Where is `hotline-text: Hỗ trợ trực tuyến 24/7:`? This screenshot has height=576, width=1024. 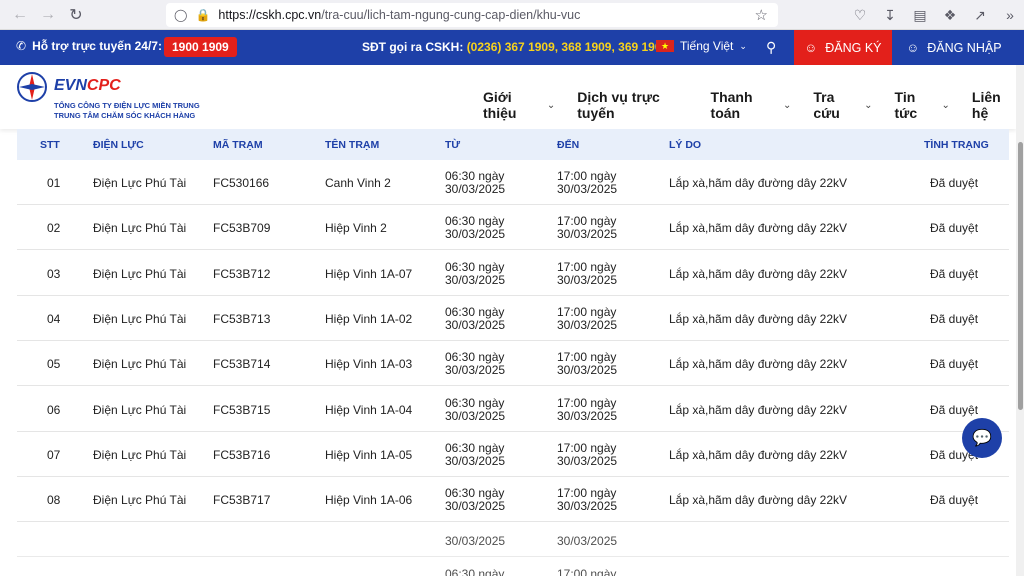 hotline-text: Hỗ trợ trực tuyến 24/7: is located at coordinates (97, 46).